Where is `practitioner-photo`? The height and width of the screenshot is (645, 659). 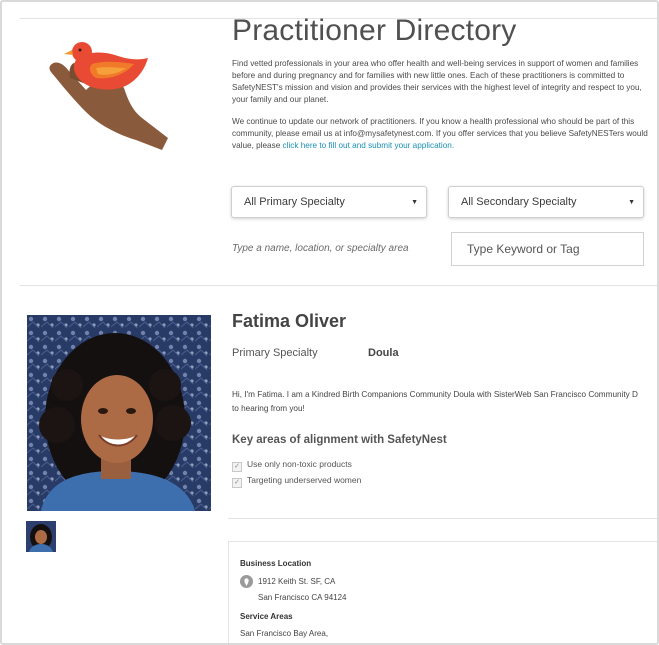 practitioner-photo is located at coordinates (119, 413).